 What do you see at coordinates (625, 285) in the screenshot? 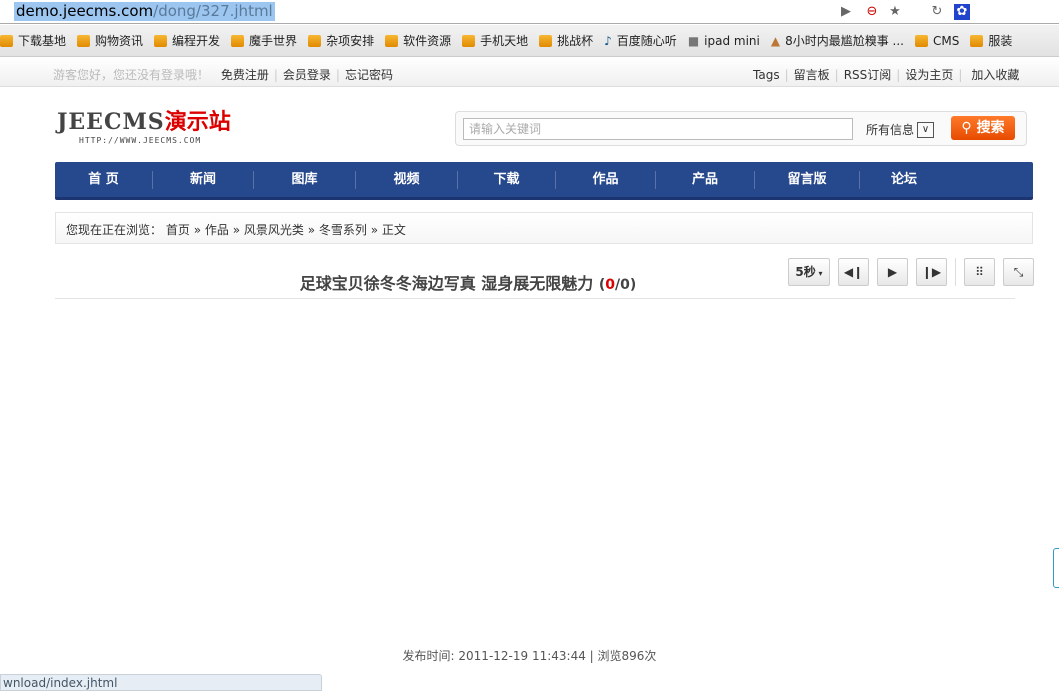
I see `total-images: 0` at bounding box center [625, 285].